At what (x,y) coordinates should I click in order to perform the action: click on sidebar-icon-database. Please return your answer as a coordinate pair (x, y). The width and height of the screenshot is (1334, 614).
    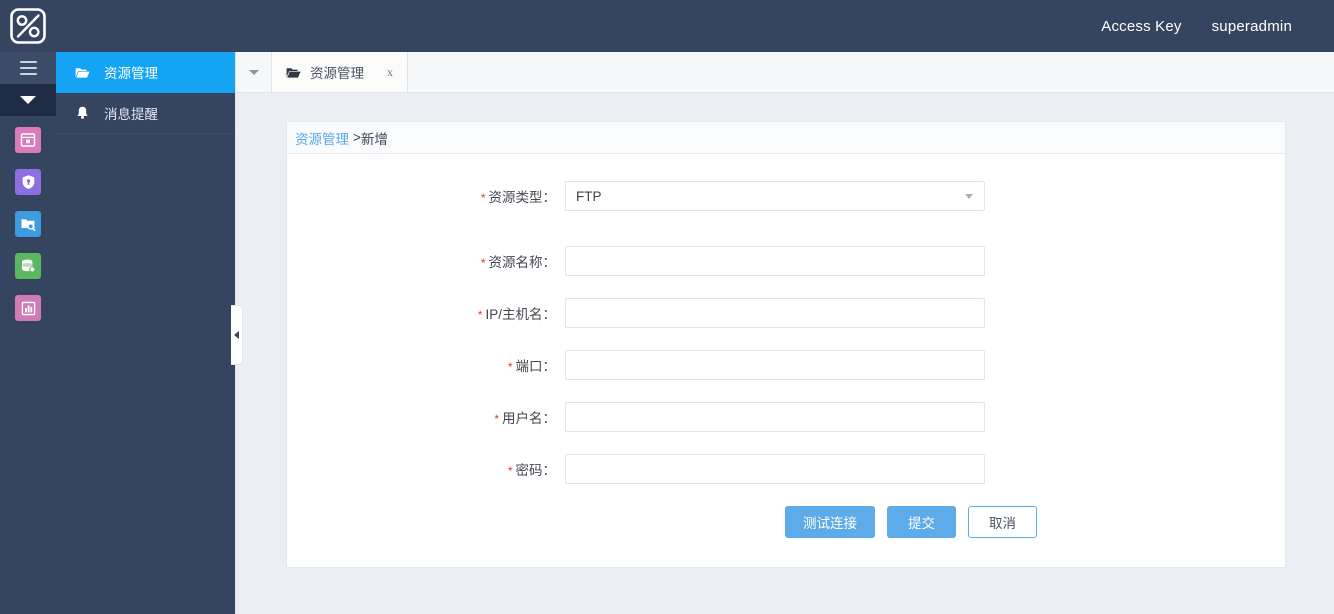
    Looking at the image, I should click on (28, 266).